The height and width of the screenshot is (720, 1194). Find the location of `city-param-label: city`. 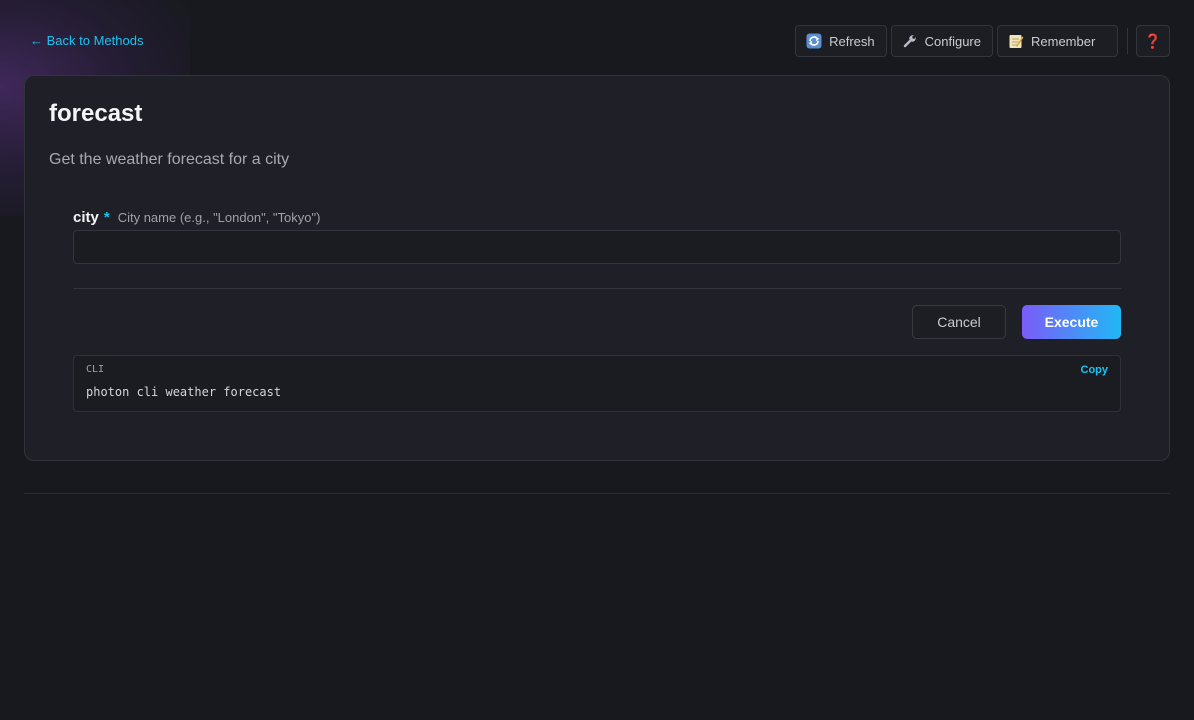

city-param-label: city is located at coordinates (86, 217).